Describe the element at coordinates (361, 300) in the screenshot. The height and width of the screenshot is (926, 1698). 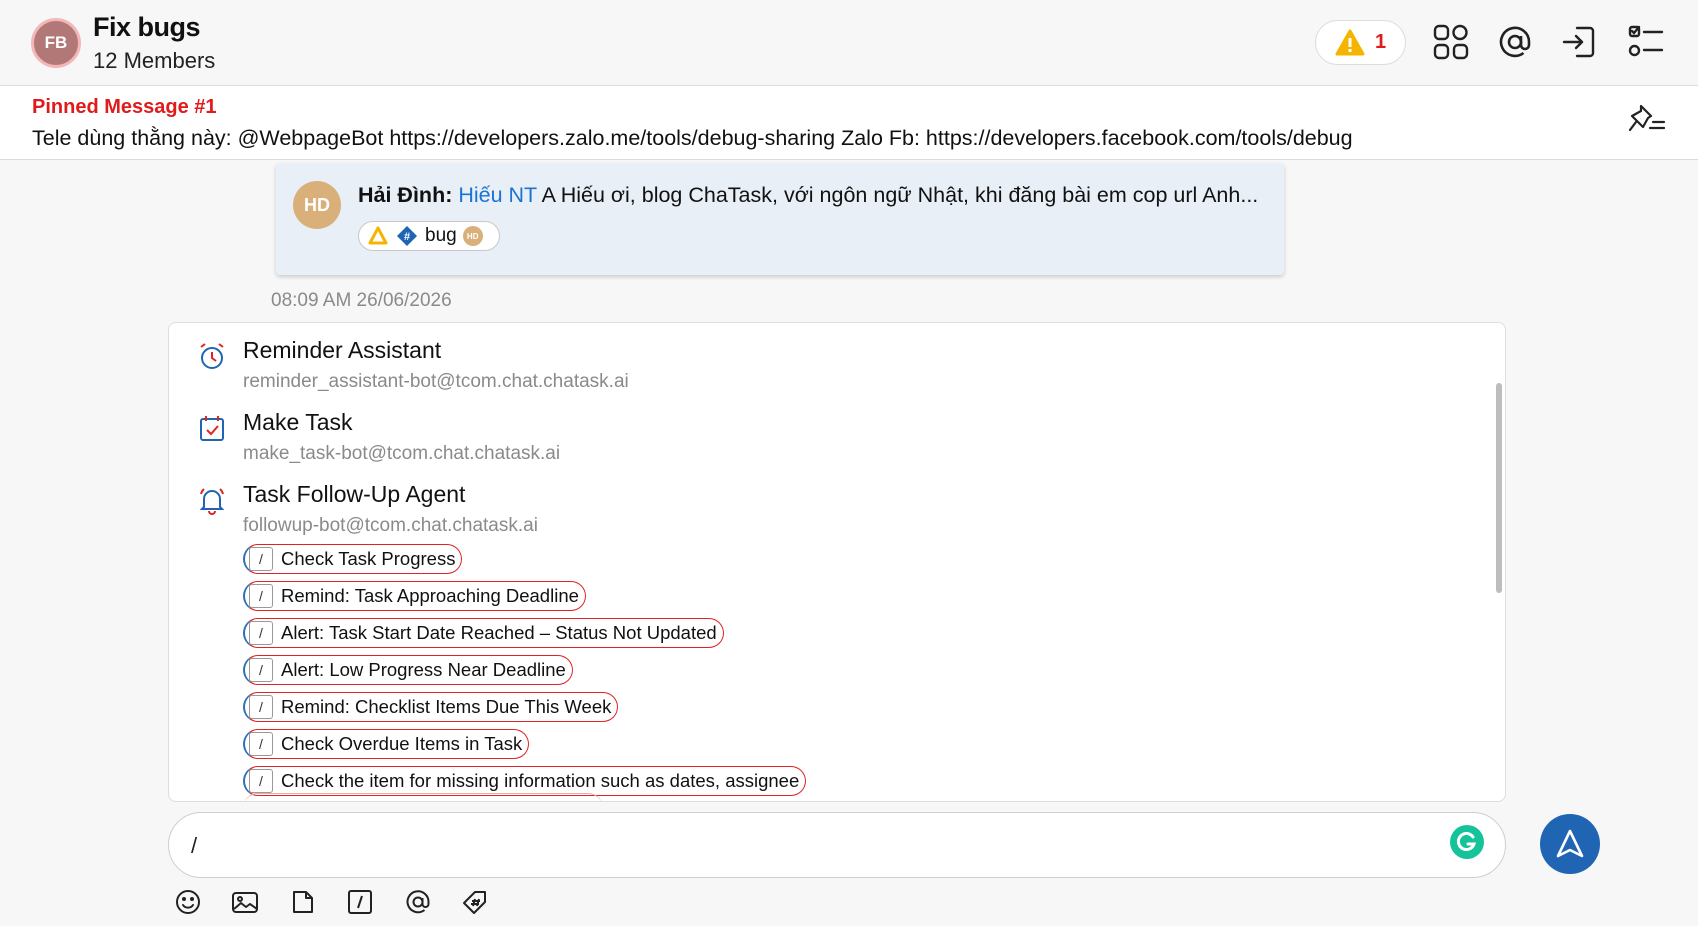
I see `message-timestamp: 08:09 AM 26/06/2026` at that location.